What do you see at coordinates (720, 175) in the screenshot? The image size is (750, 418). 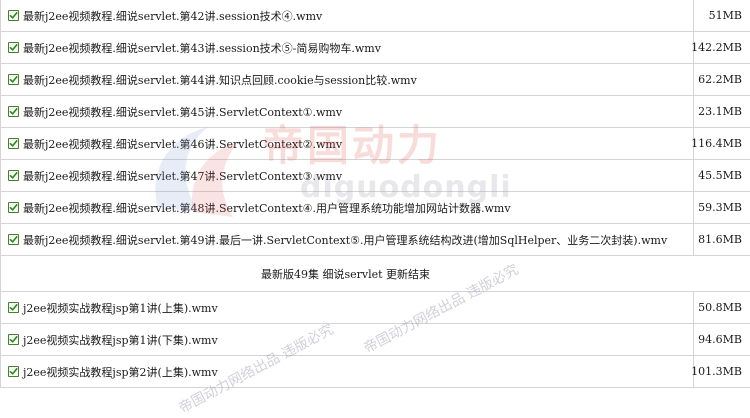 I see `file-size: 45.5MB` at bounding box center [720, 175].